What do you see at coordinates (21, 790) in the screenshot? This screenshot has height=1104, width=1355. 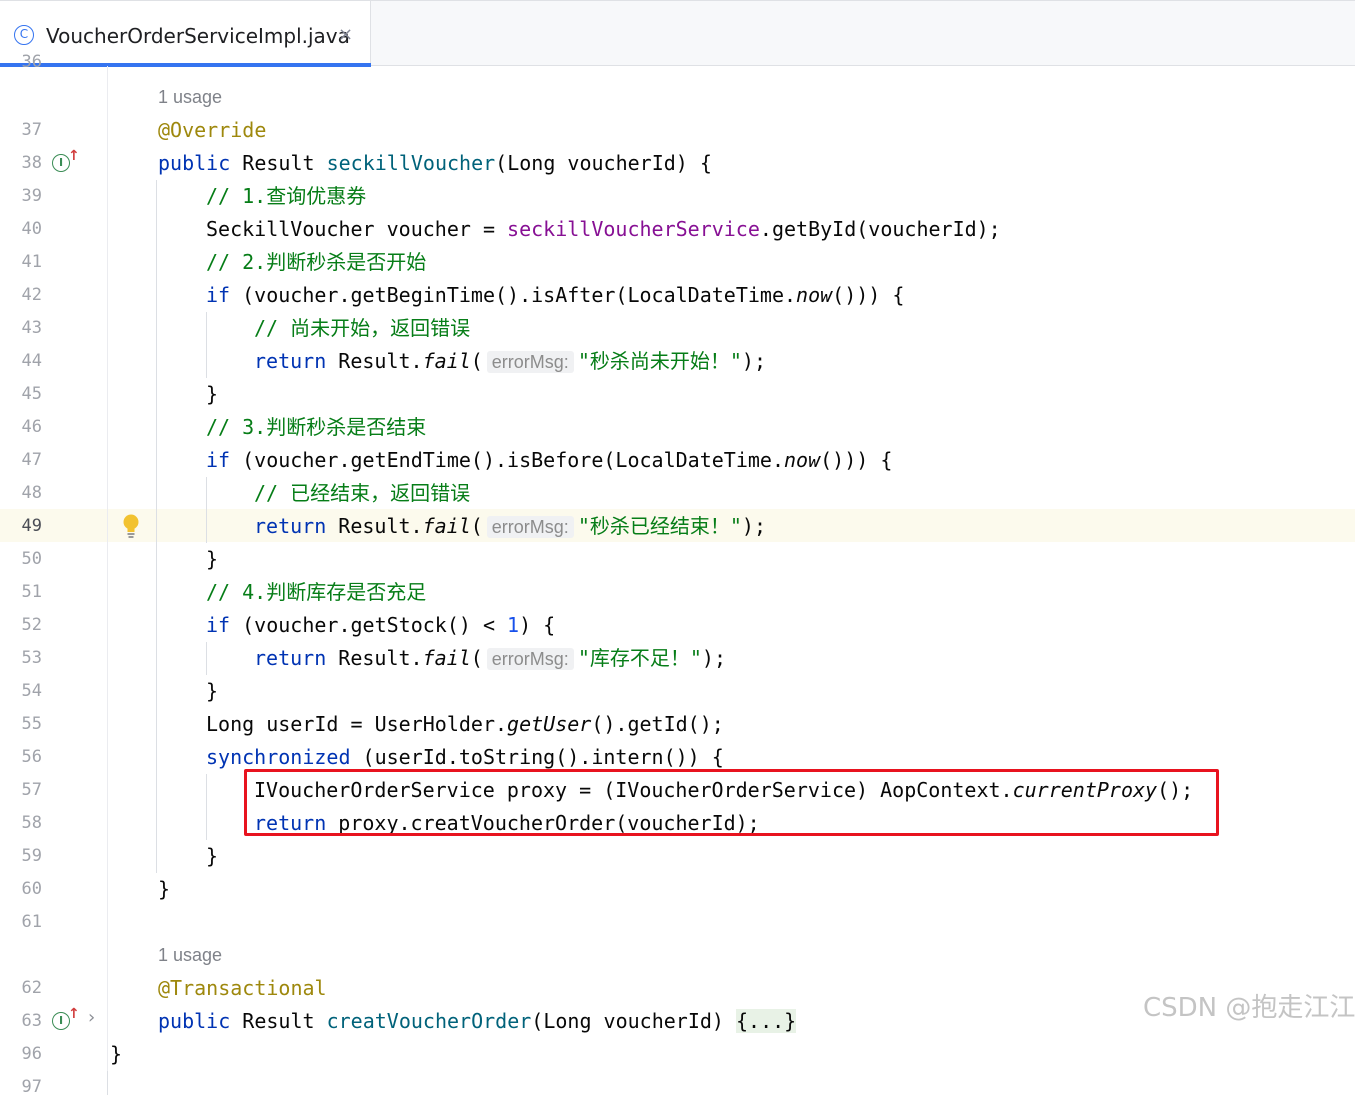 I see `line-number: 57` at bounding box center [21, 790].